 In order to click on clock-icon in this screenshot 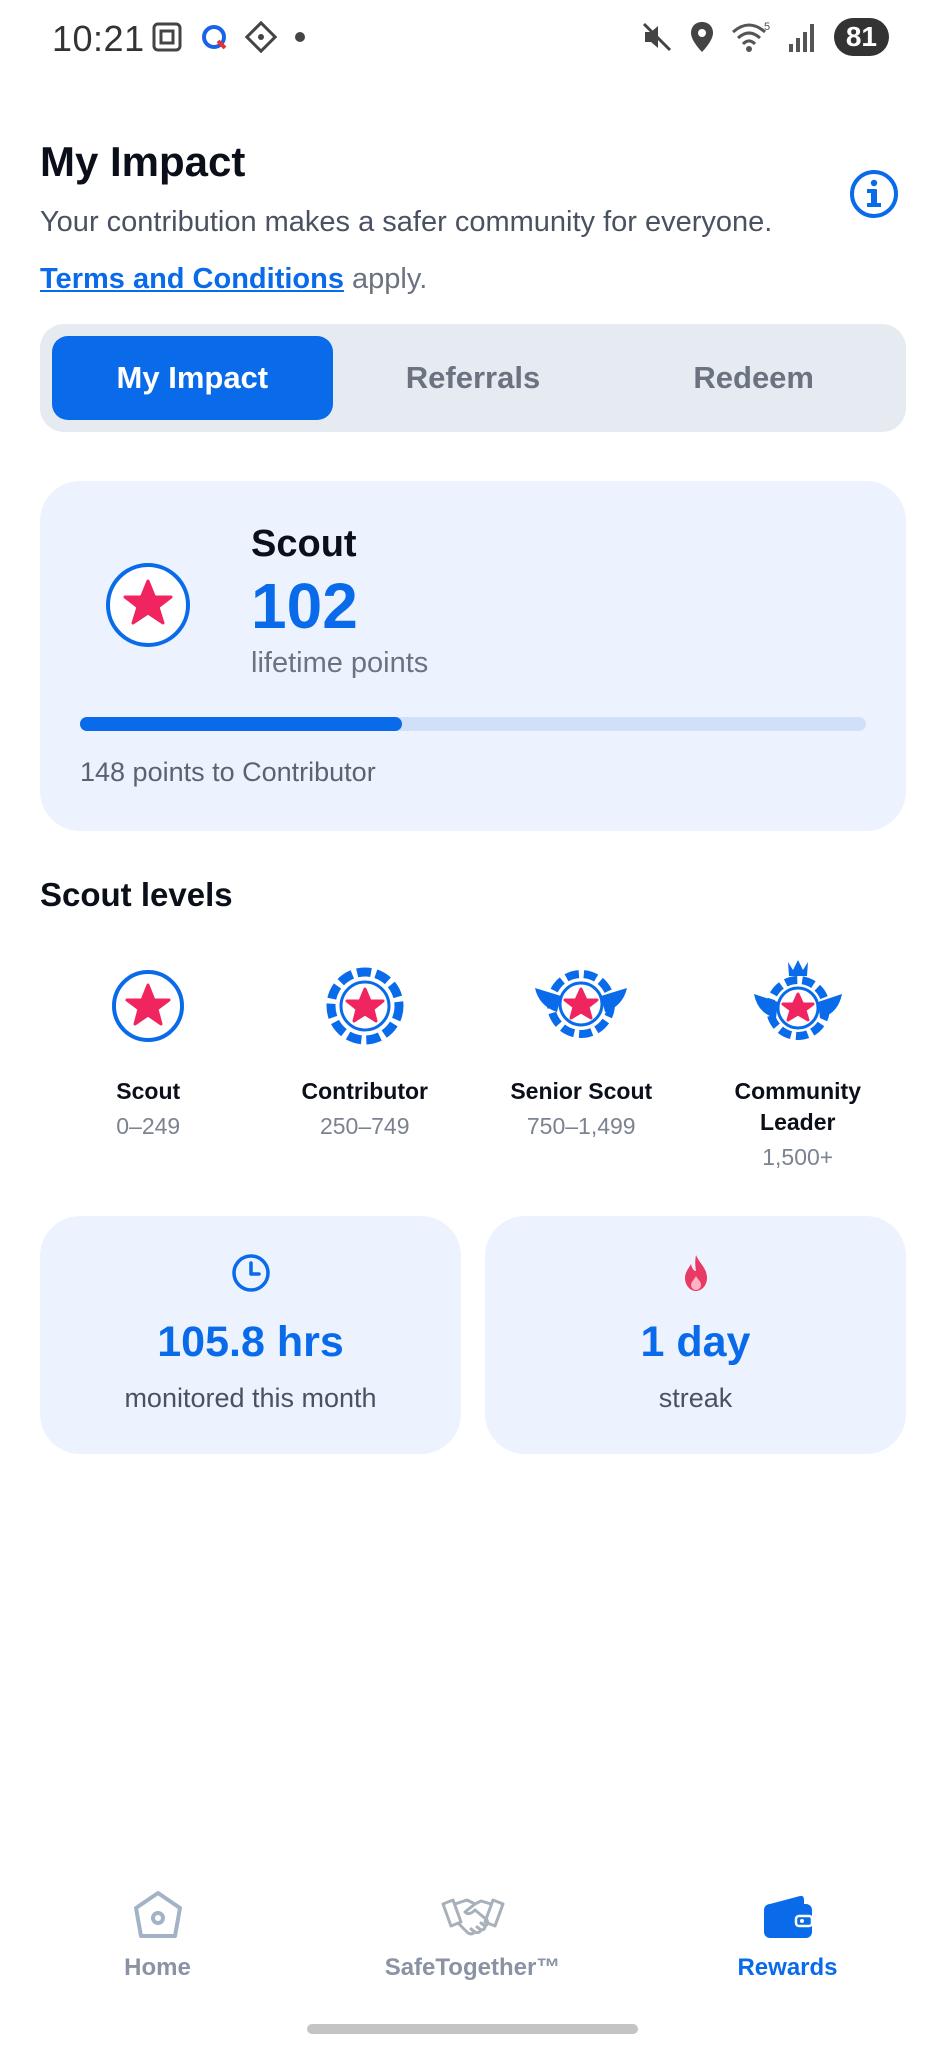, I will do `click(250, 1273)`.